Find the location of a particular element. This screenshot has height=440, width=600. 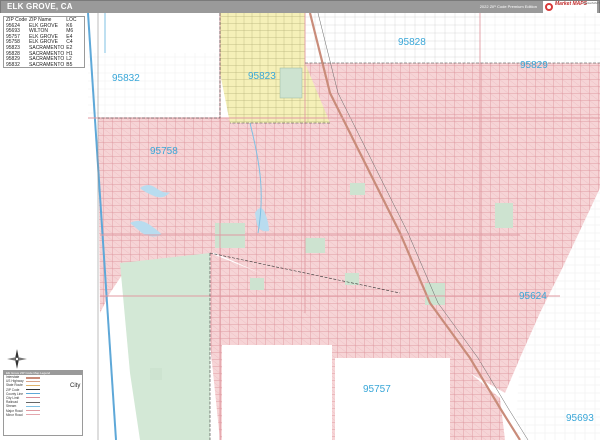

legend-item: Minor Road is located at coordinates (43, 415).